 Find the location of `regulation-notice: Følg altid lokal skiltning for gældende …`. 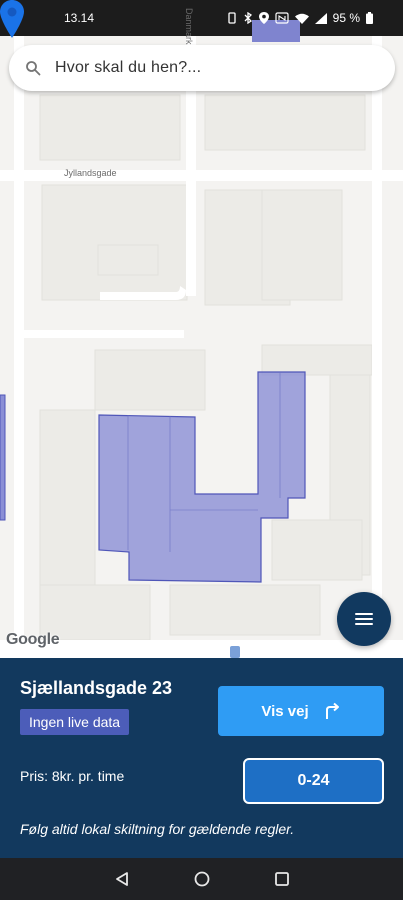

regulation-notice: Følg altid lokal skiltning for gældende … is located at coordinates (157, 829).